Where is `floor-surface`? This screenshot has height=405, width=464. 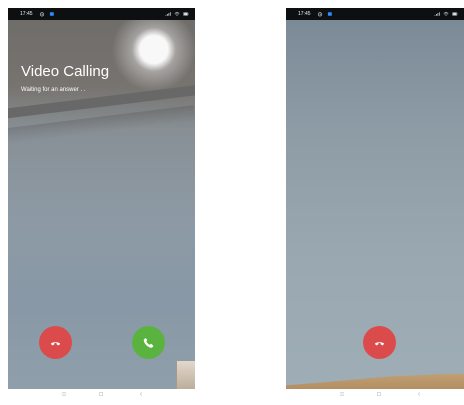 floor-surface is located at coordinates (375, 381).